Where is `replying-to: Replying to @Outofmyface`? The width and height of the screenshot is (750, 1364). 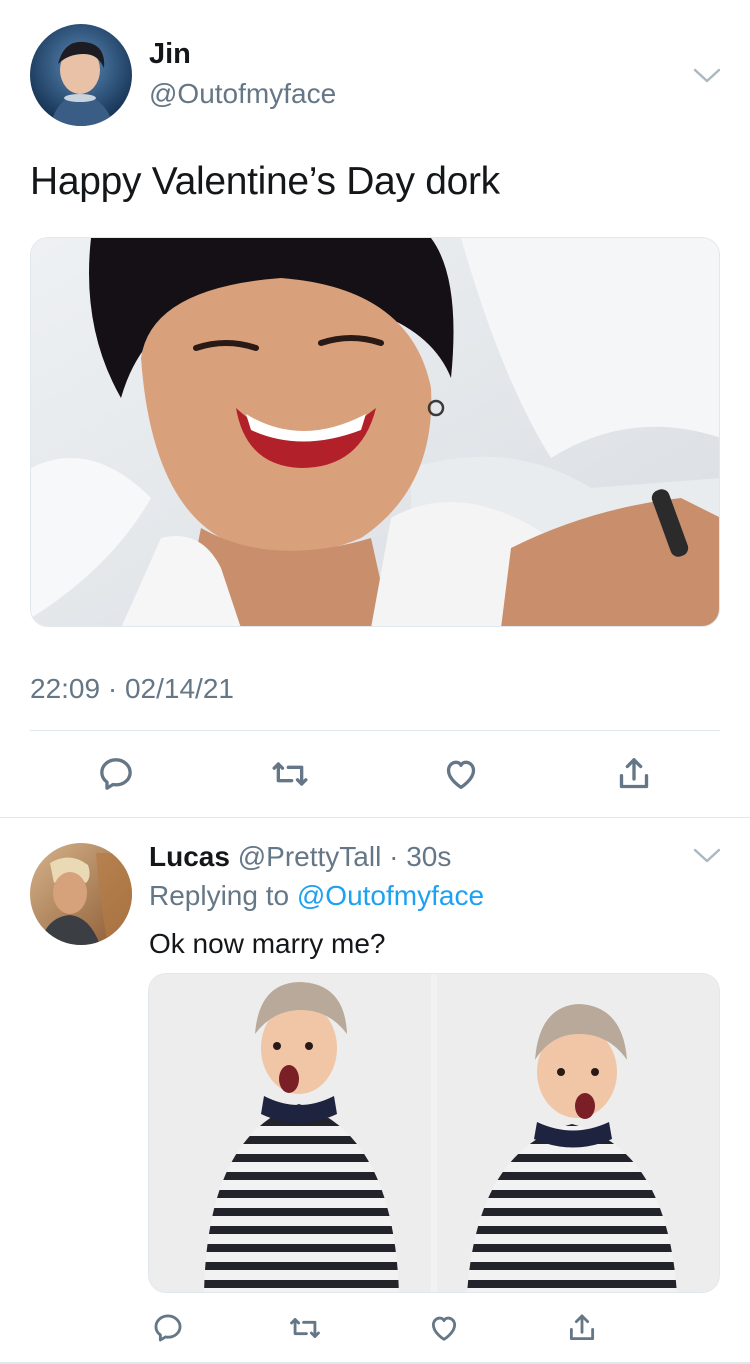 replying-to: Replying to @Outofmyface is located at coordinates (316, 896).